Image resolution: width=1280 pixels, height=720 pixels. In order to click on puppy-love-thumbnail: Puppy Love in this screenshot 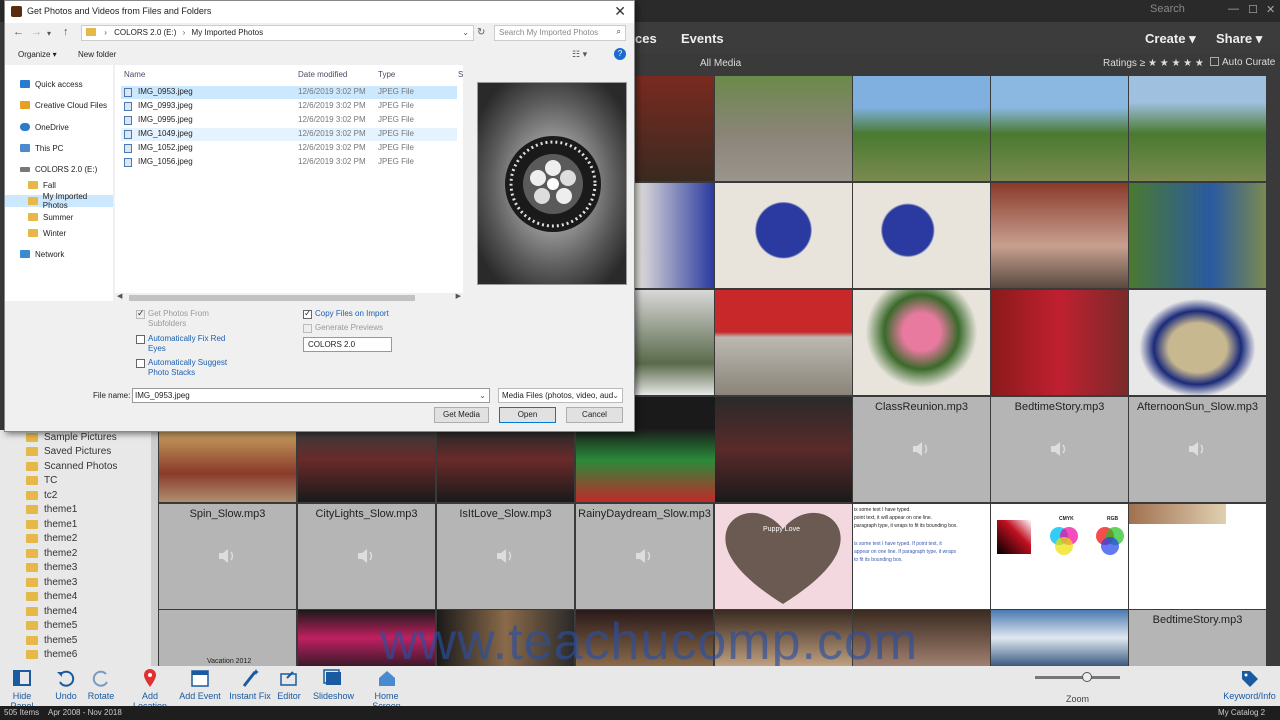, I will do `click(783, 556)`.